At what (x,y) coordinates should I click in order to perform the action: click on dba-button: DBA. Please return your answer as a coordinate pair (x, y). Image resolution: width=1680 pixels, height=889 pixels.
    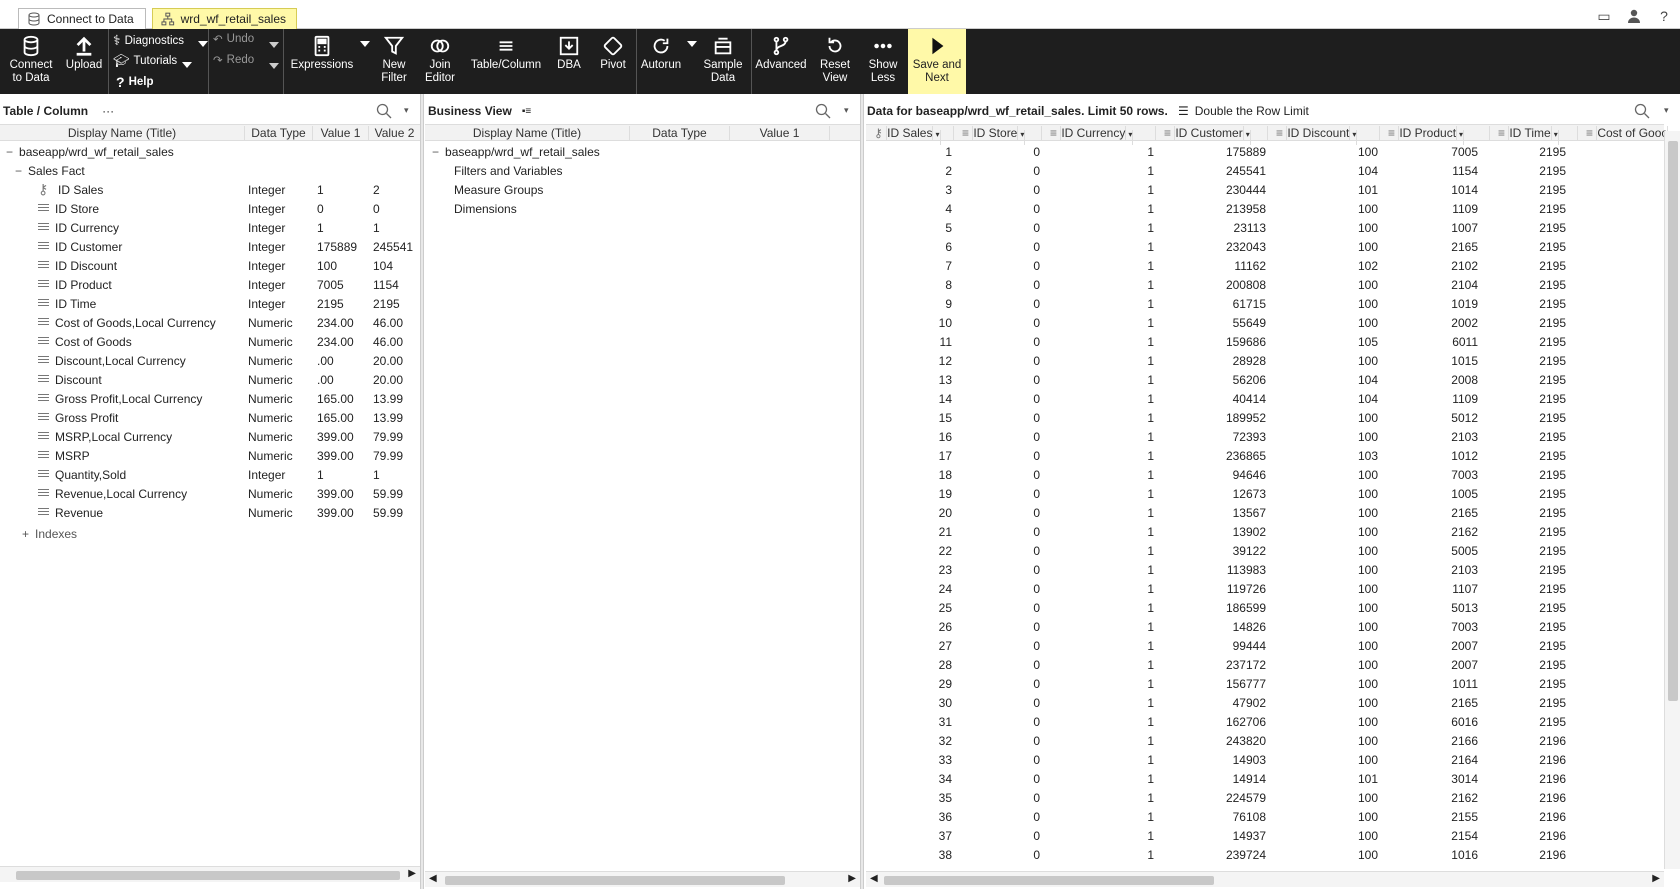
    Looking at the image, I should click on (569, 61).